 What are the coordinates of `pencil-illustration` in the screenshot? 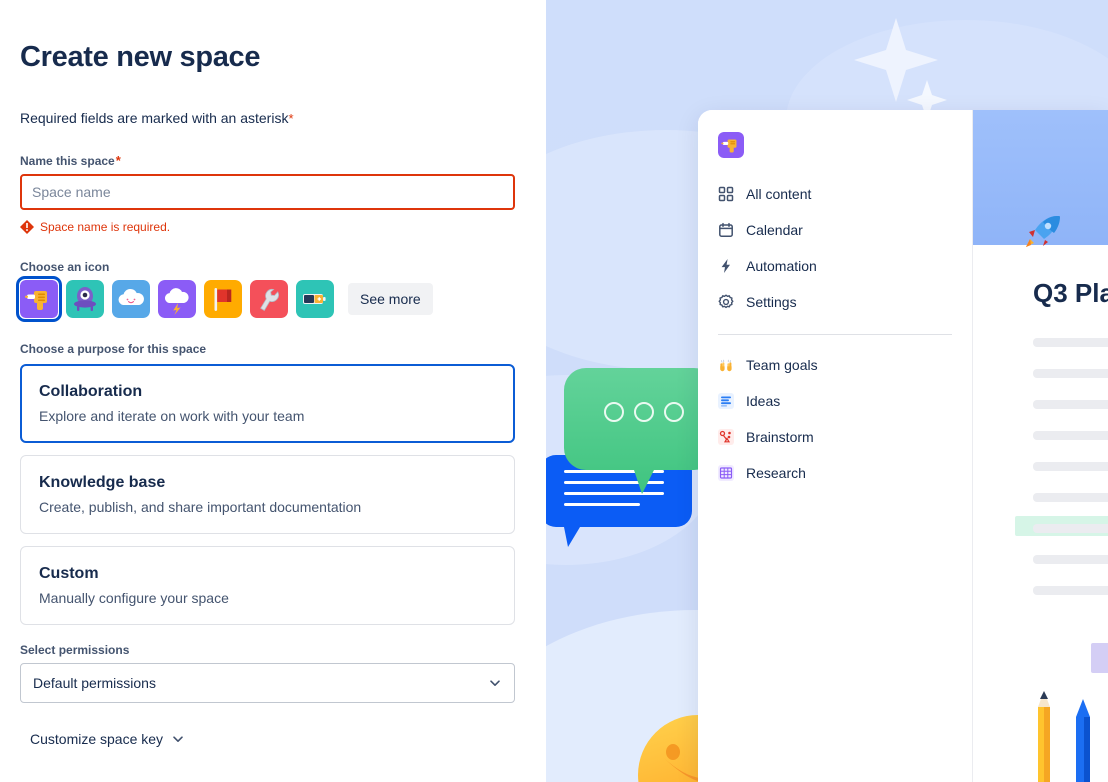 It's located at (1064, 736).